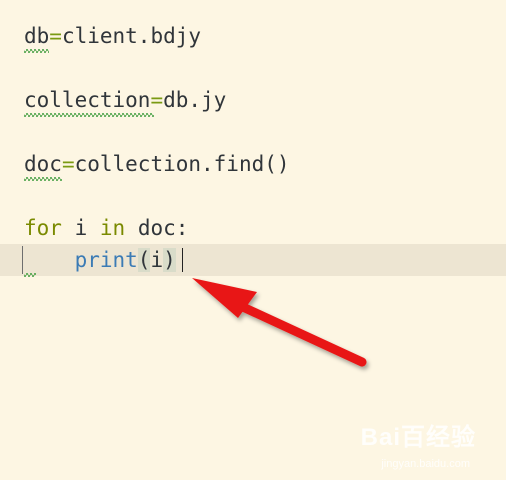 The image size is (506, 480). Describe the element at coordinates (279, 322) in the screenshot. I see `red-arrow-annotation` at that location.